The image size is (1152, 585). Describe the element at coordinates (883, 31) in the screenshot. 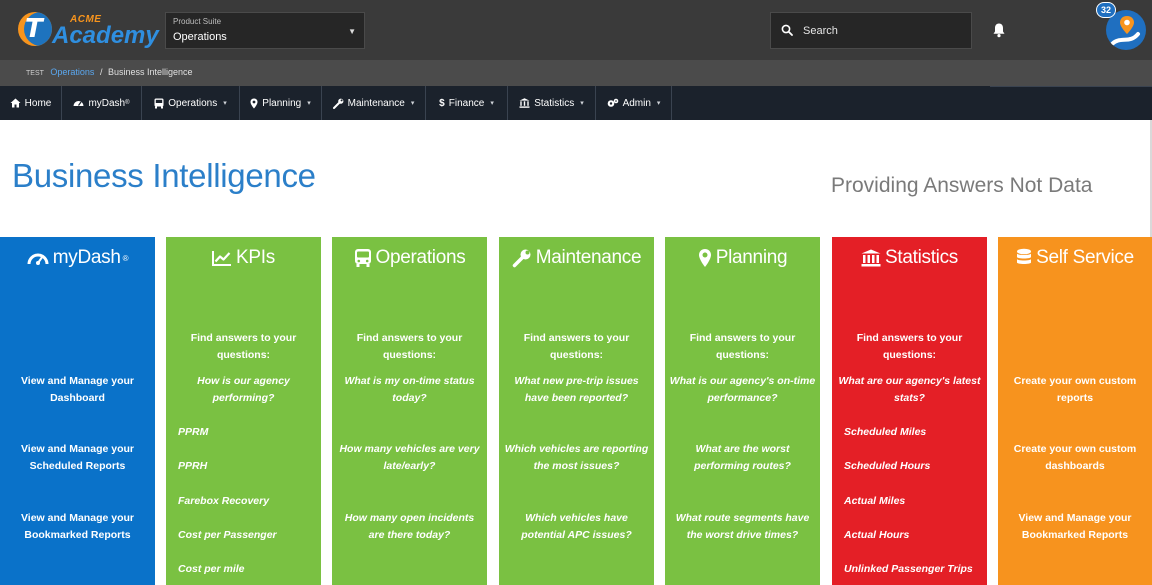

I see `search-input` at that location.